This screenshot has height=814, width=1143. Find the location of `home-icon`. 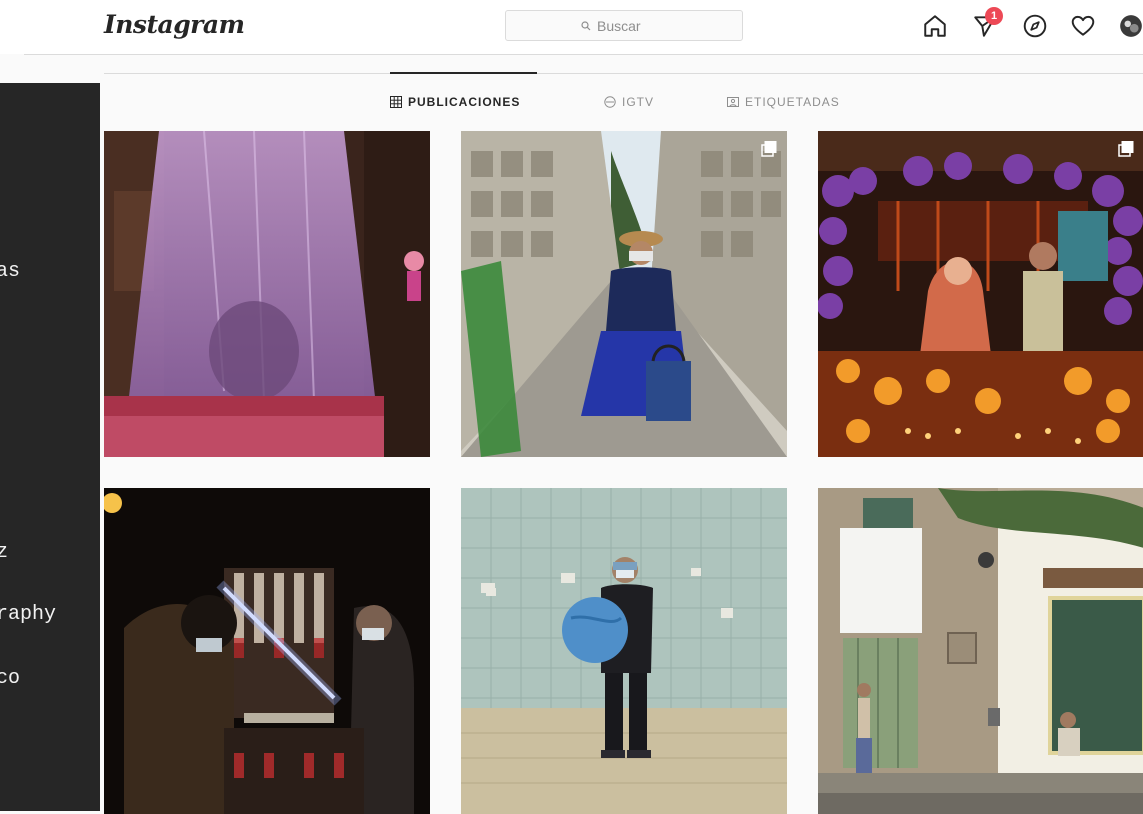

home-icon is located at coordinates (935, 26).